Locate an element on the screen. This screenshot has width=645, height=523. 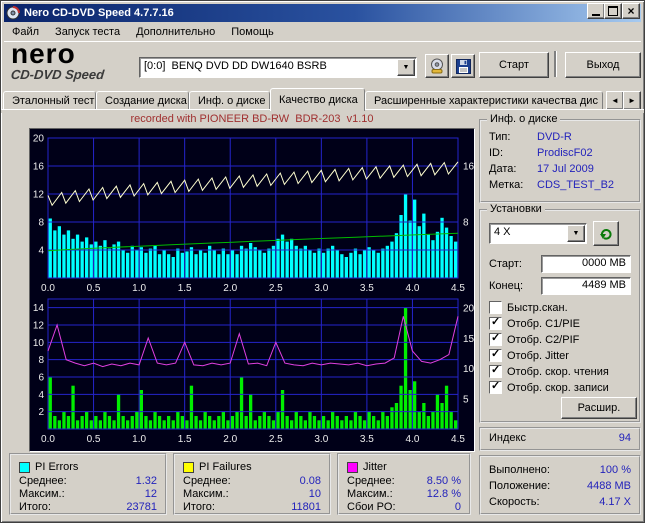
checkbox-show-write-speed: Отобр. скор. записи is located at coordinates (549, 386).